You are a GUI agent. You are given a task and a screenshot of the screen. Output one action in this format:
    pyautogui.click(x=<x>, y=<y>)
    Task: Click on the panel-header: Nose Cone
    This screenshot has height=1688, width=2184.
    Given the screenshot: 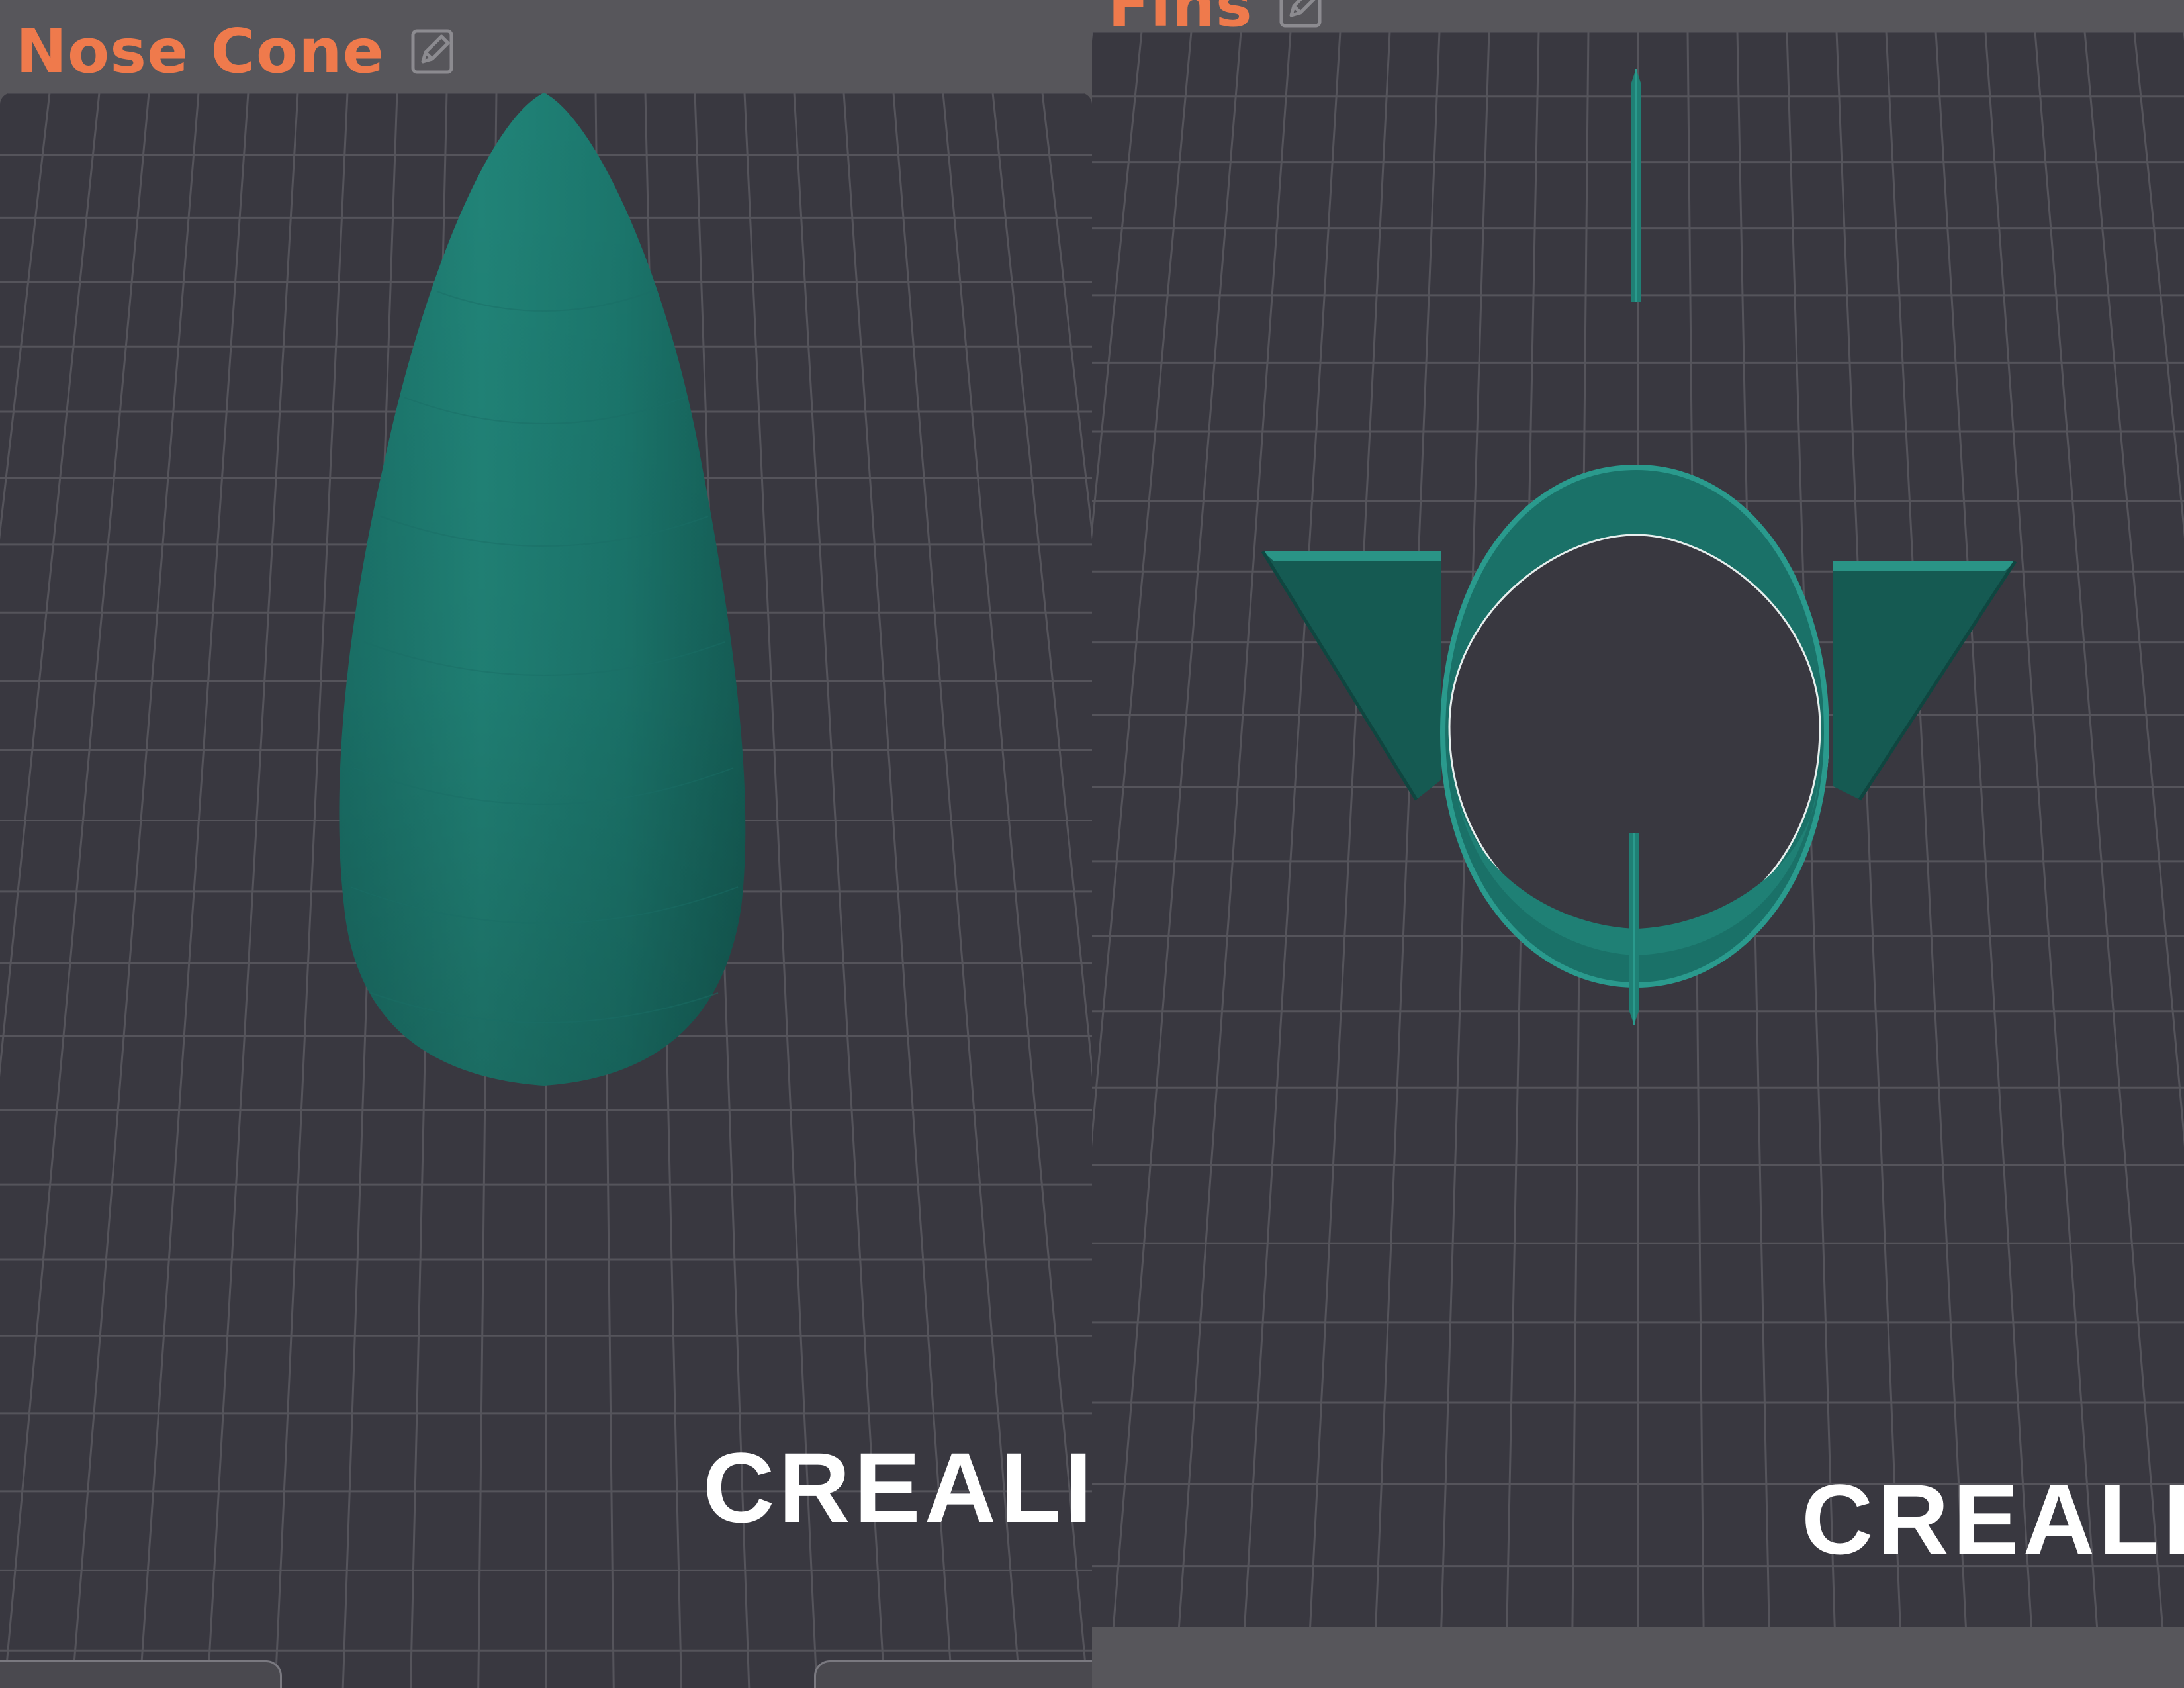 What is the action you would take?
    pyautogui.click(x=546, y=49)
    